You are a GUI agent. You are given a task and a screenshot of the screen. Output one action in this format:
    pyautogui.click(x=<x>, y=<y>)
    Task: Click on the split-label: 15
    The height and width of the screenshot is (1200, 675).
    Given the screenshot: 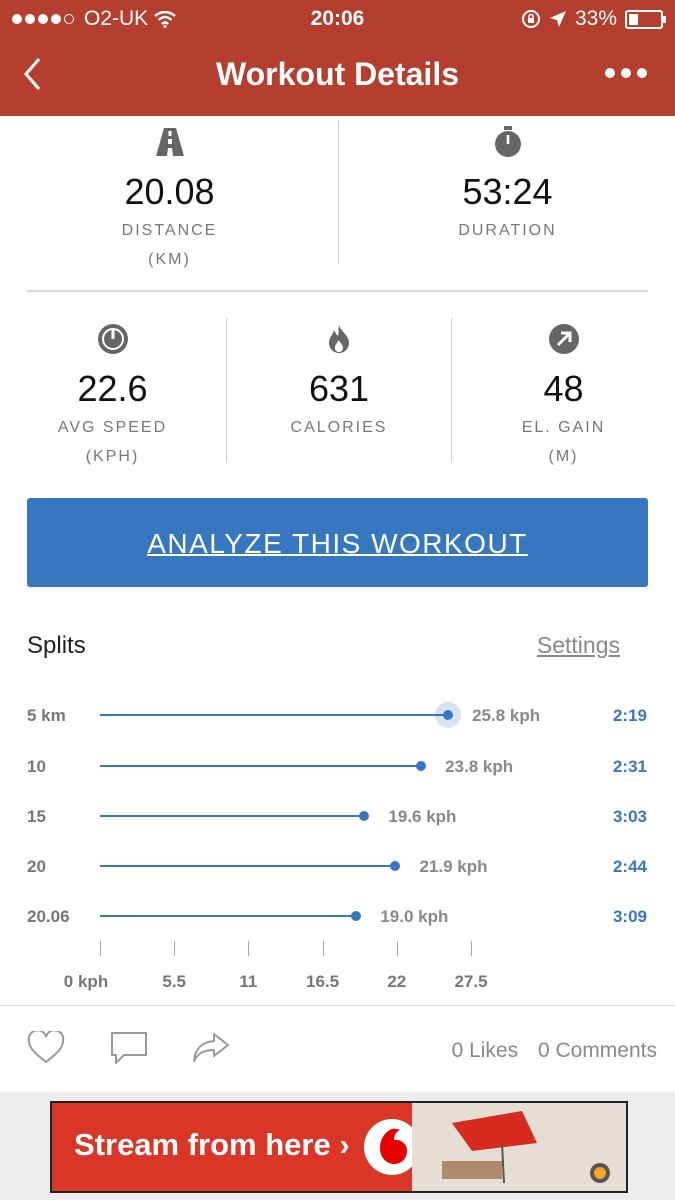 What is the action you would take?
    pyautogui.click(x=36, y=816)
    